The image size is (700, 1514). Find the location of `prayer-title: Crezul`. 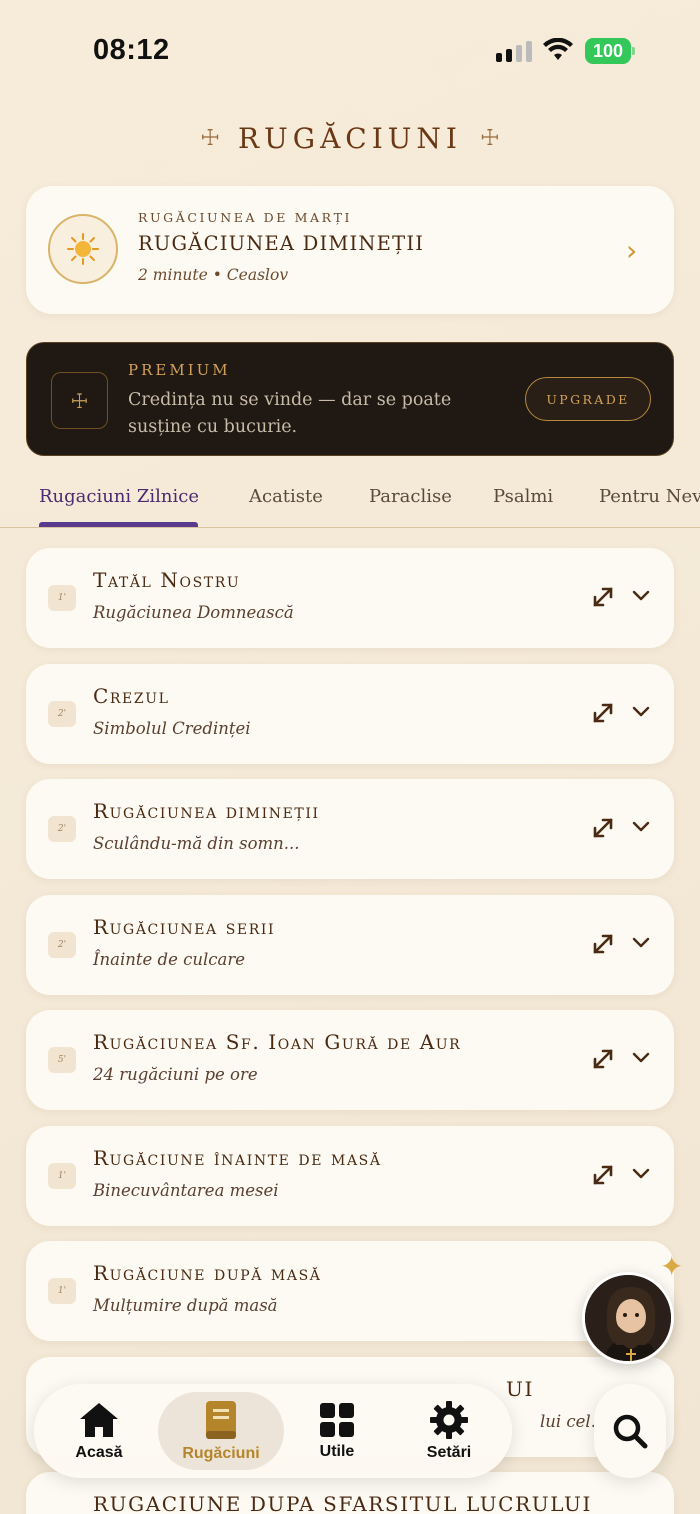

prayer-title: Crezul is located at coordinates (131, 696).